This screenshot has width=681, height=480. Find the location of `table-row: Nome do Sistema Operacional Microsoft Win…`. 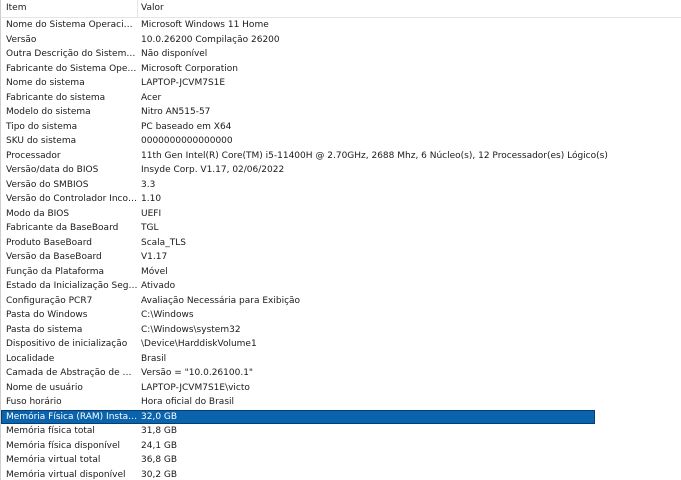

table-row: Nome do Sistema Operacional Microsoft Win… is located at coordinates (341, 25).